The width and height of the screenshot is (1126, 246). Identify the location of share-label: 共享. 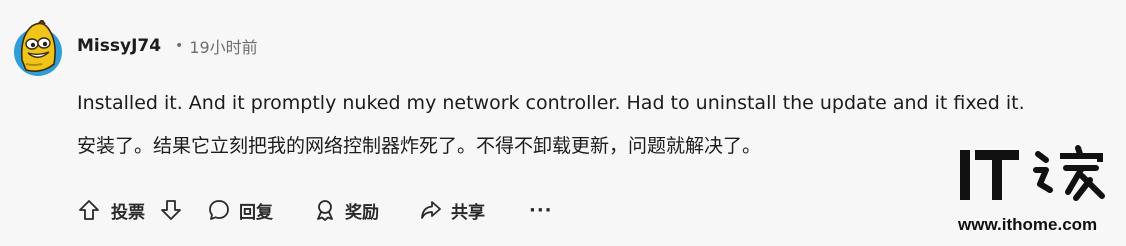
(468, 212).